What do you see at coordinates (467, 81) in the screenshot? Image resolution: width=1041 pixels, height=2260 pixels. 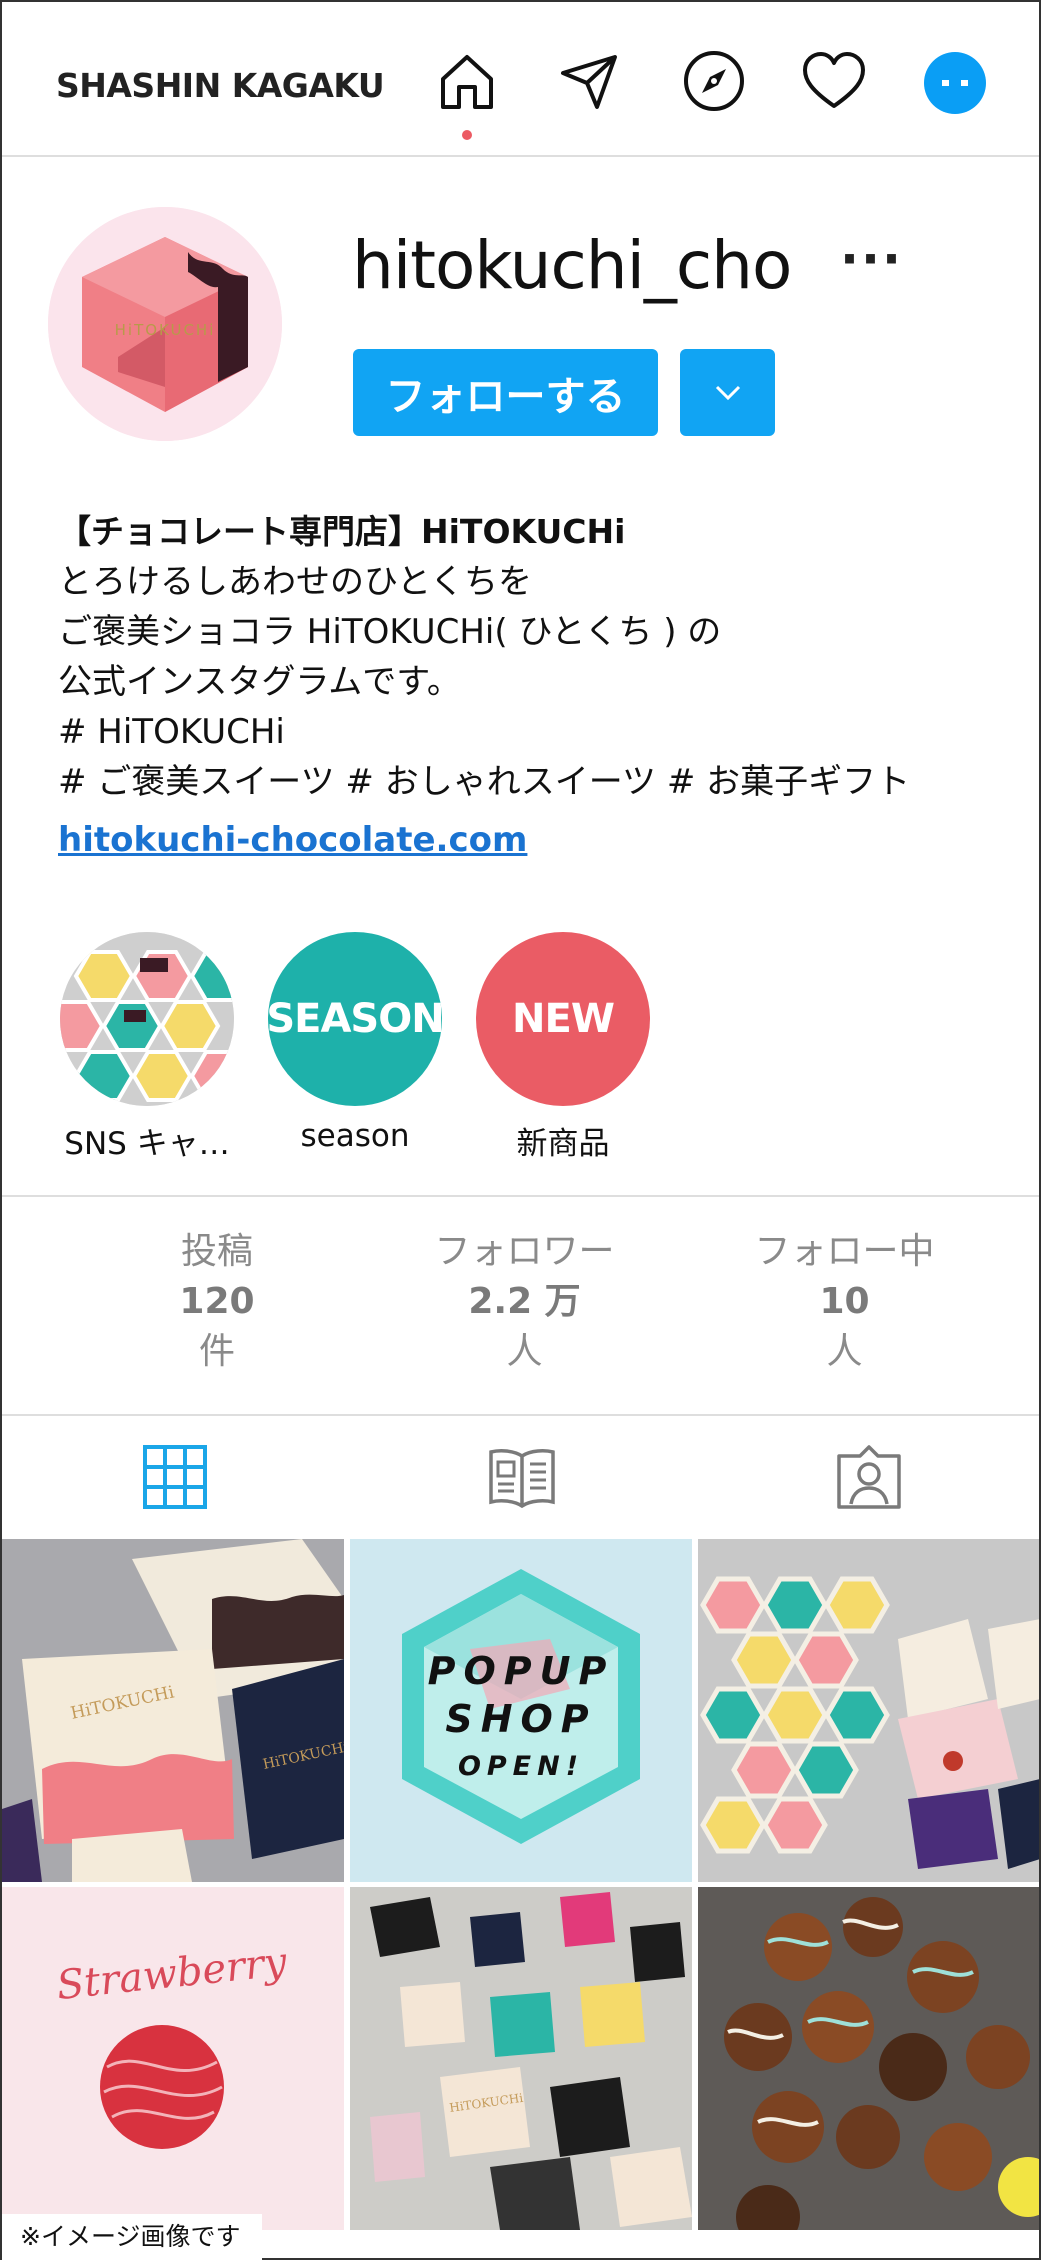 I see `home-icon` at bounding box center [467, 81].